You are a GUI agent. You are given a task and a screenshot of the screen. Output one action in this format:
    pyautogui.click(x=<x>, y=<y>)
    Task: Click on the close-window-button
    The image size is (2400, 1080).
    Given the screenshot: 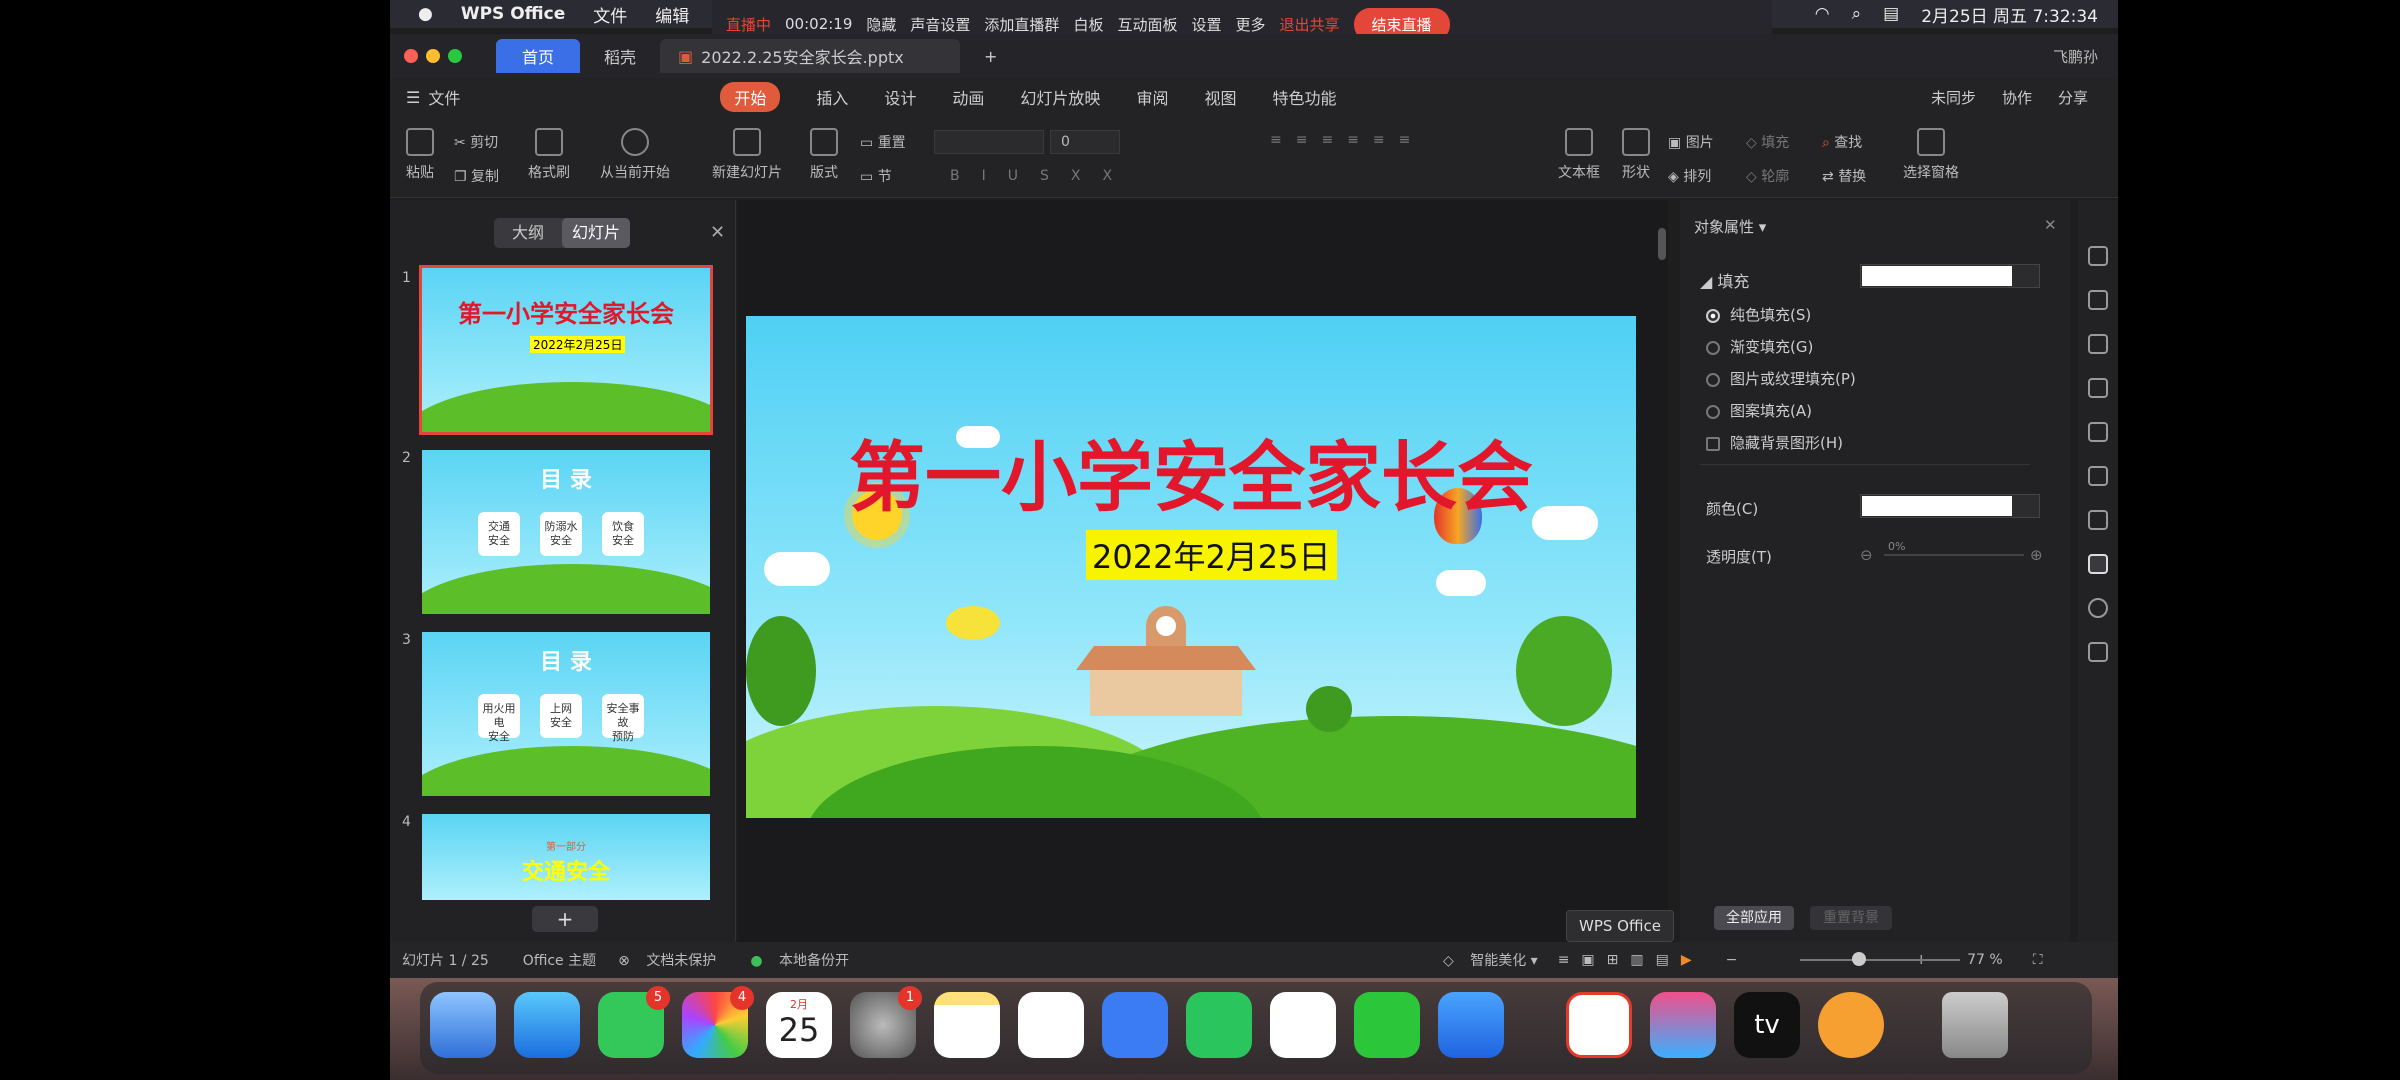 What is the action you would take?
    pyautogui.click(x=411, y=56)
    